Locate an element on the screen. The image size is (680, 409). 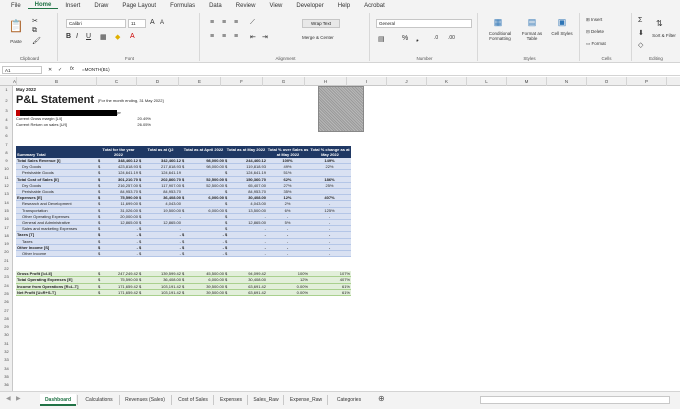
align-center-icon: ≡ is located at coordinates (224, 36).